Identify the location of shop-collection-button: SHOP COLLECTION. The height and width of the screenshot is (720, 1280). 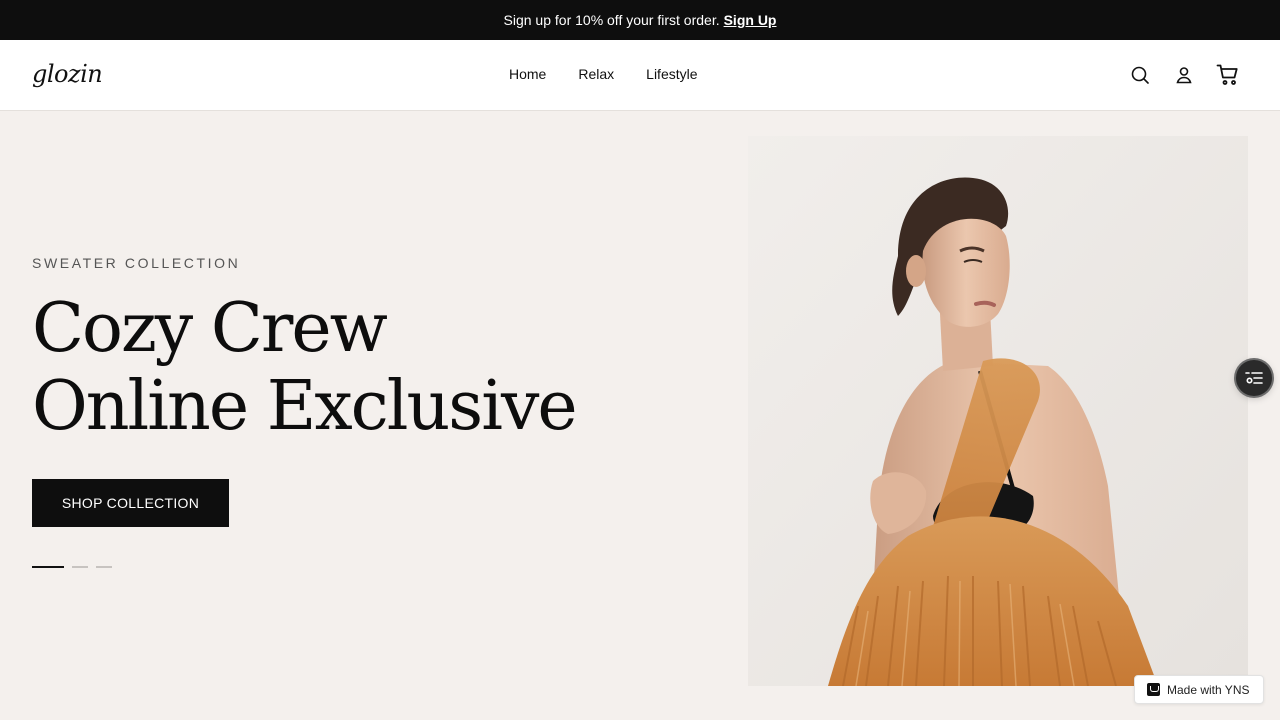
(130, 503).